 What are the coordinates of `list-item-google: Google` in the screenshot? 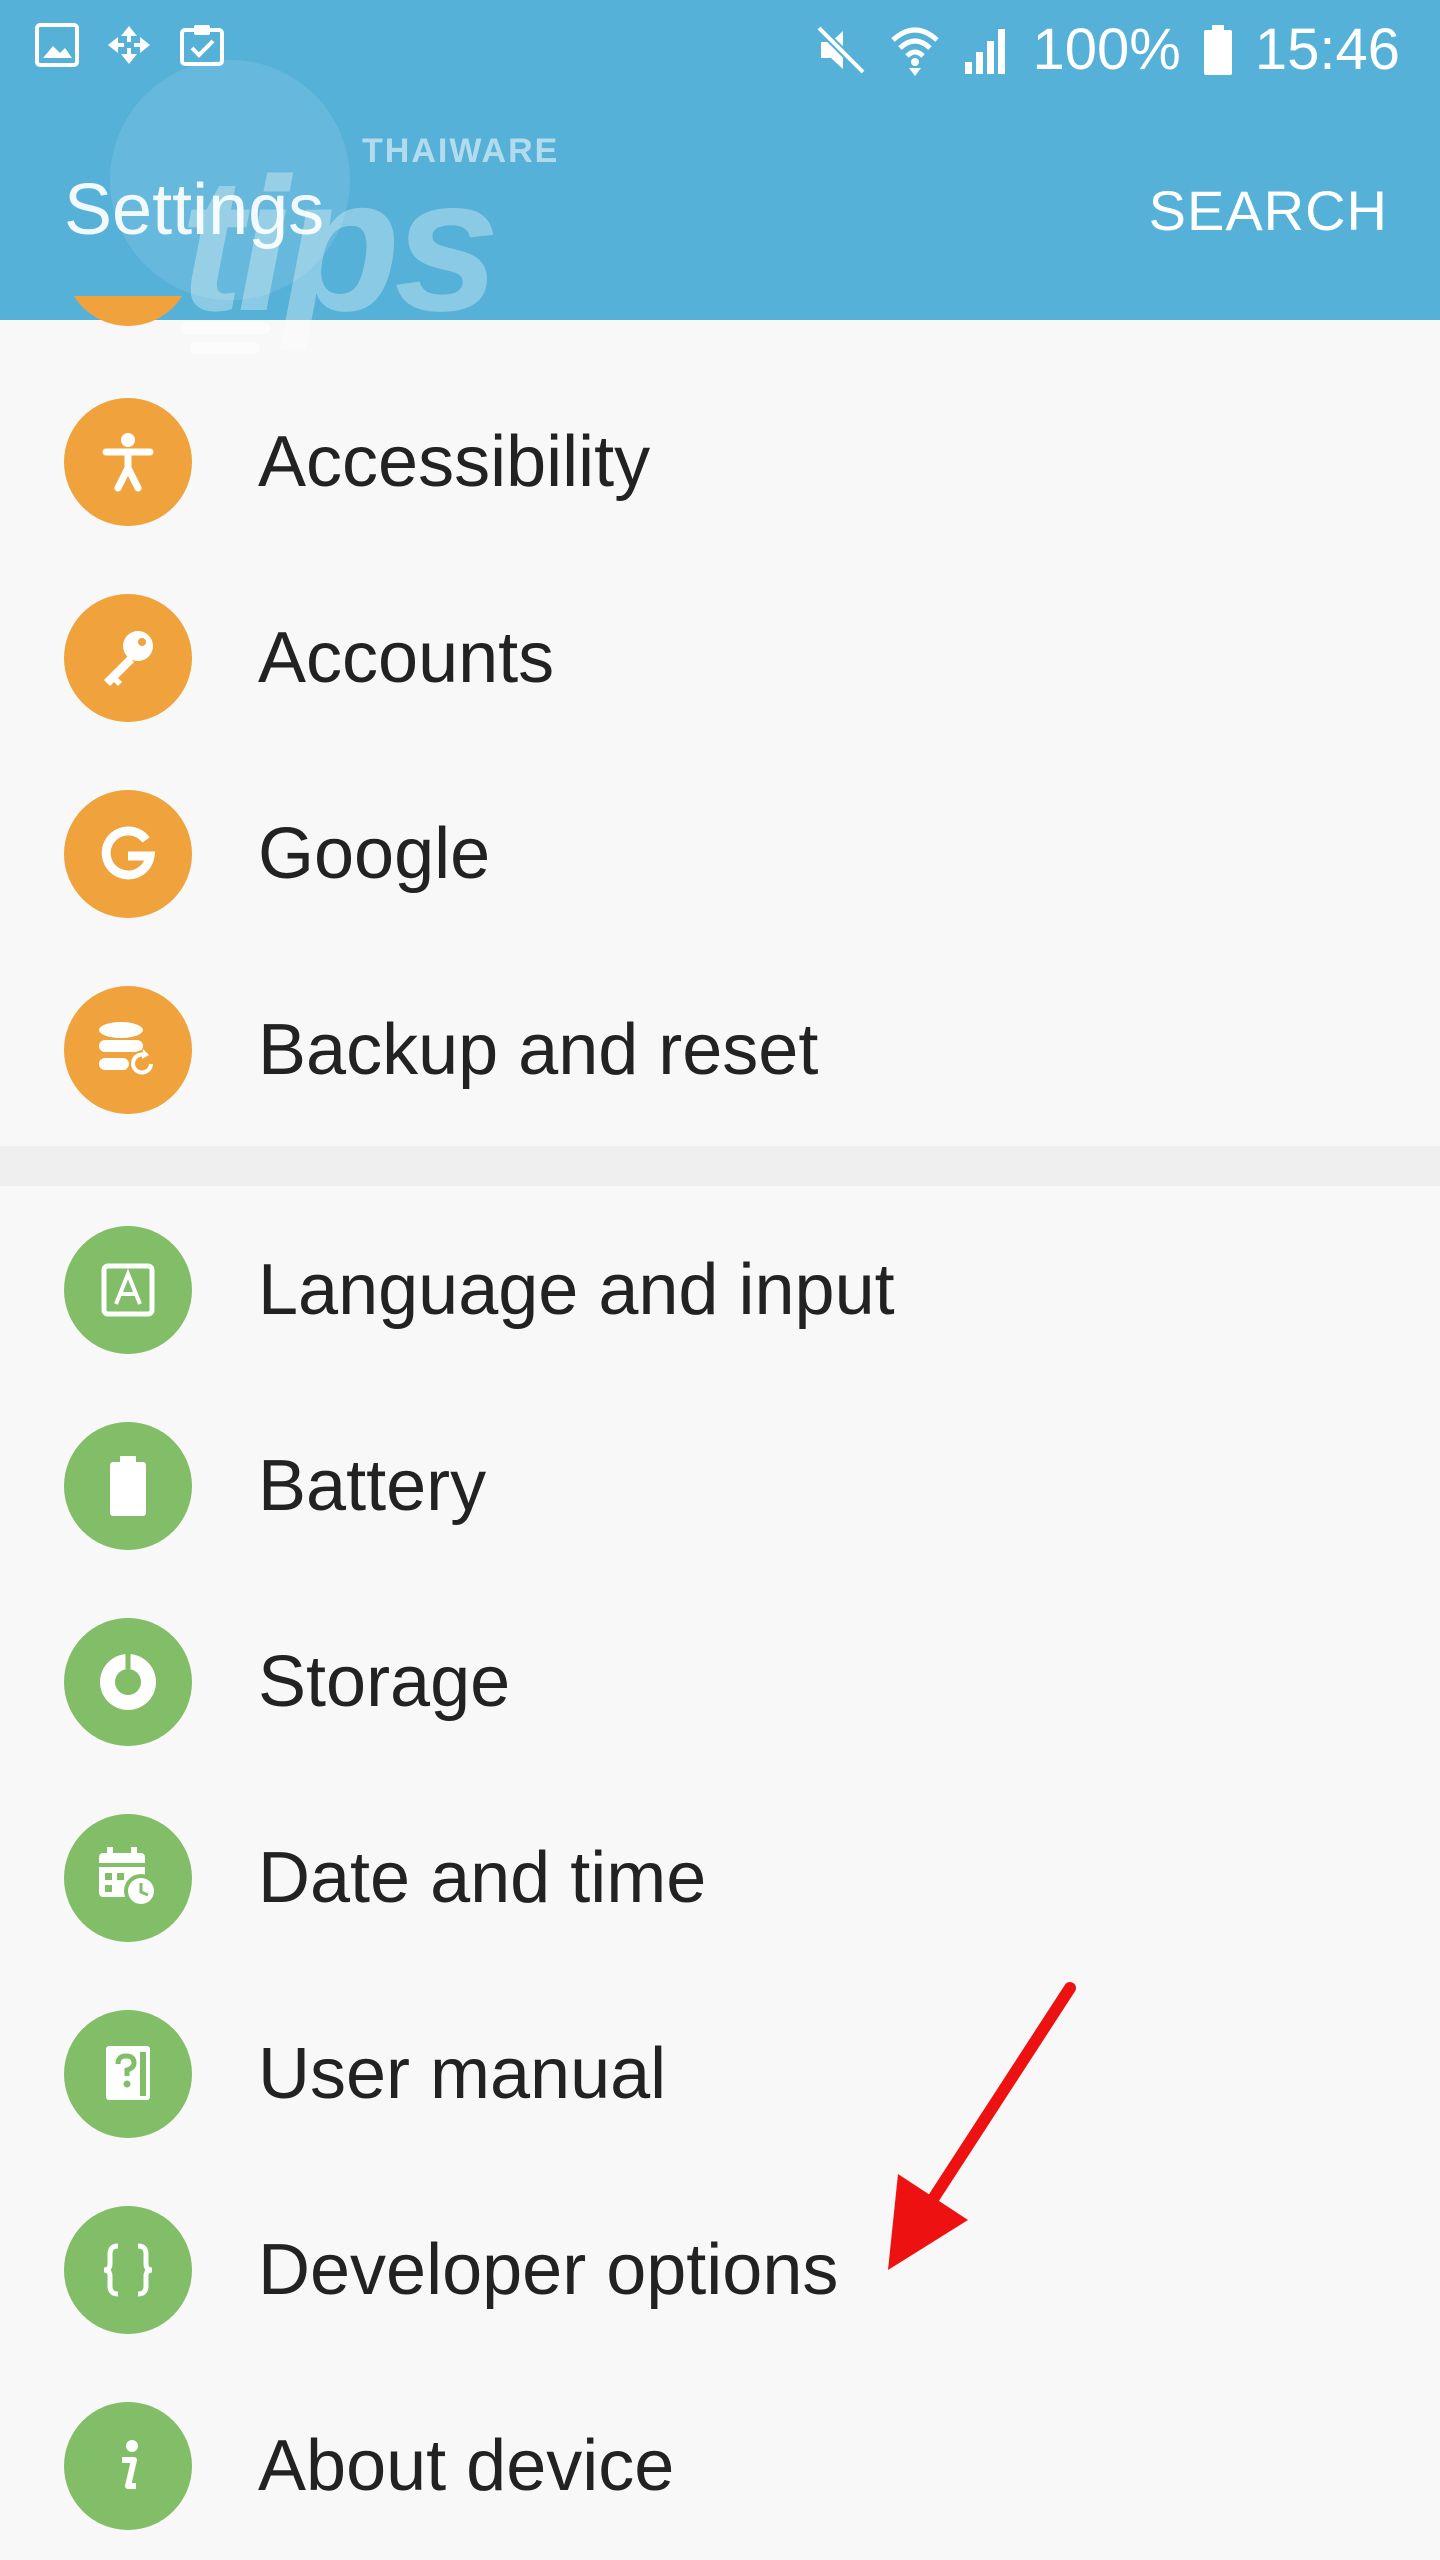 It's located at (720, 854).